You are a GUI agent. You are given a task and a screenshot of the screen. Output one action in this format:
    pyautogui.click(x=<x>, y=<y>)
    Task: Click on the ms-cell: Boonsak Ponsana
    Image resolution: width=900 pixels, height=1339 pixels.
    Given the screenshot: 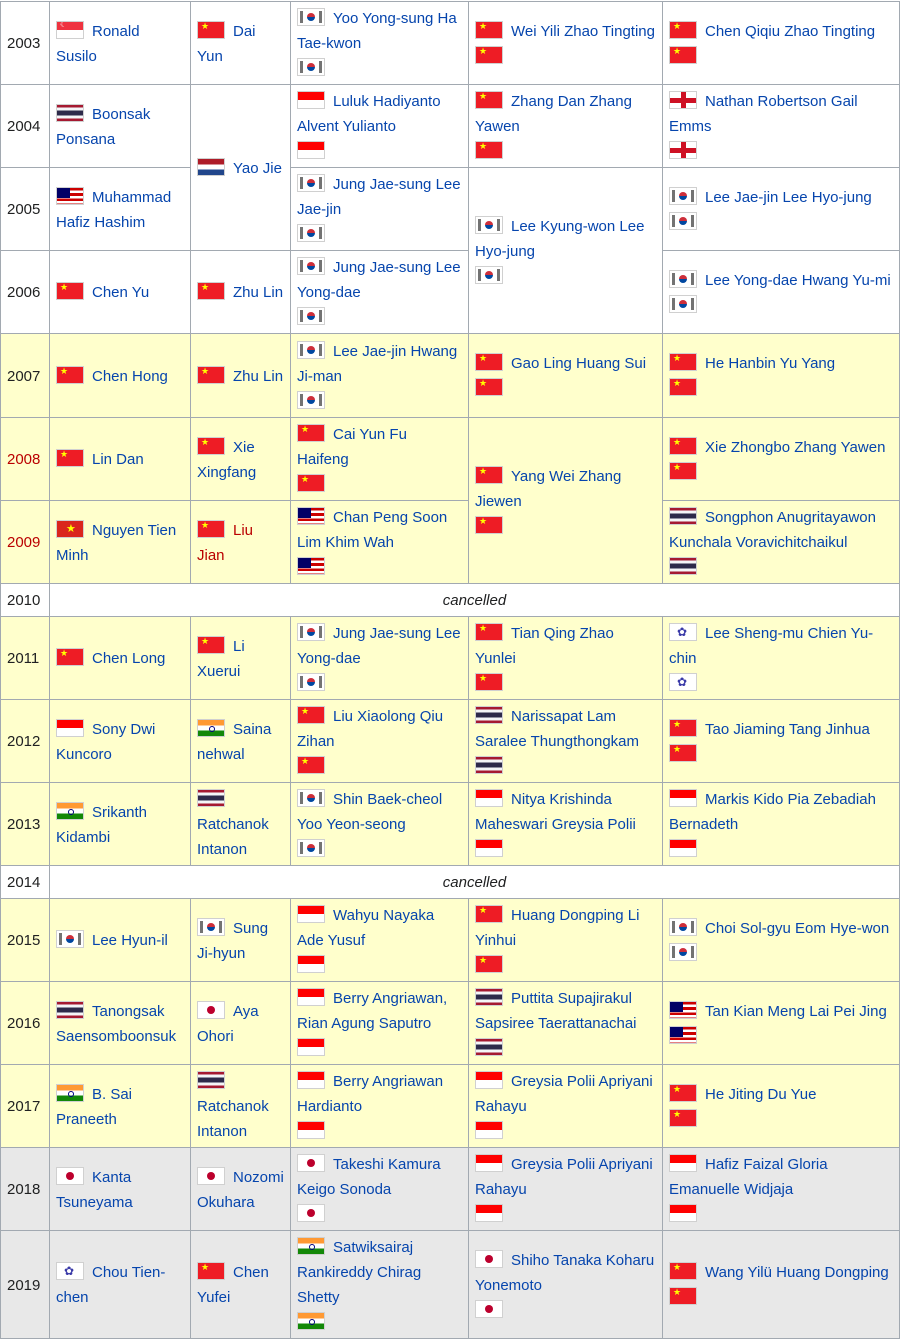 What is the action you would take?
    pyautogui.click(x=120, y=126)
    